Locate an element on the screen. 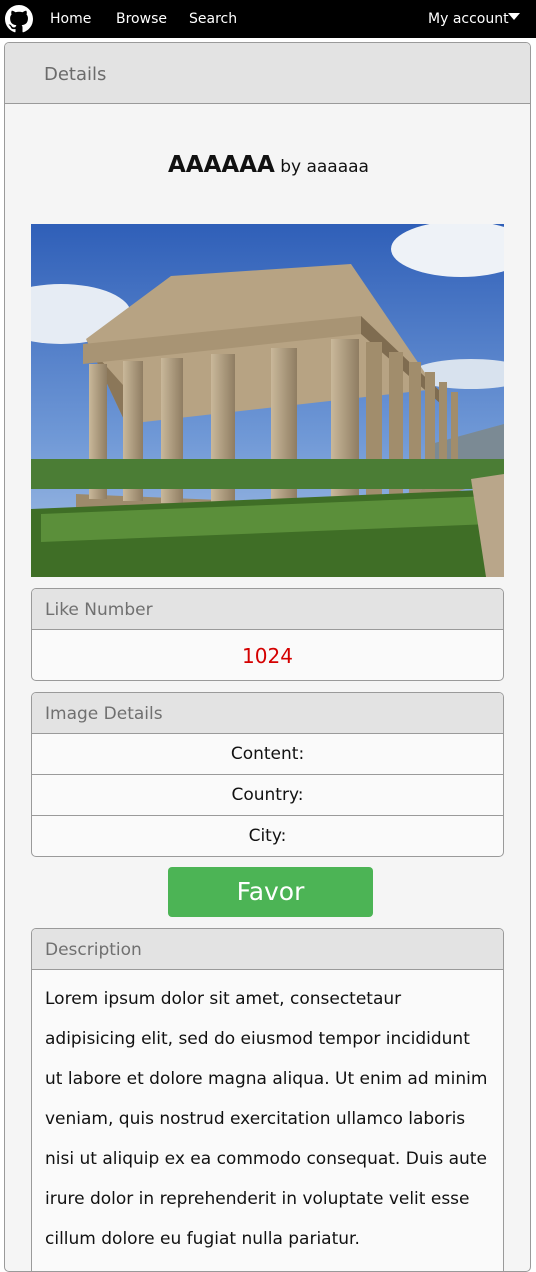 The image size is (536, 1272). image-details-title: Image Details is located at coordinates (104, 714).